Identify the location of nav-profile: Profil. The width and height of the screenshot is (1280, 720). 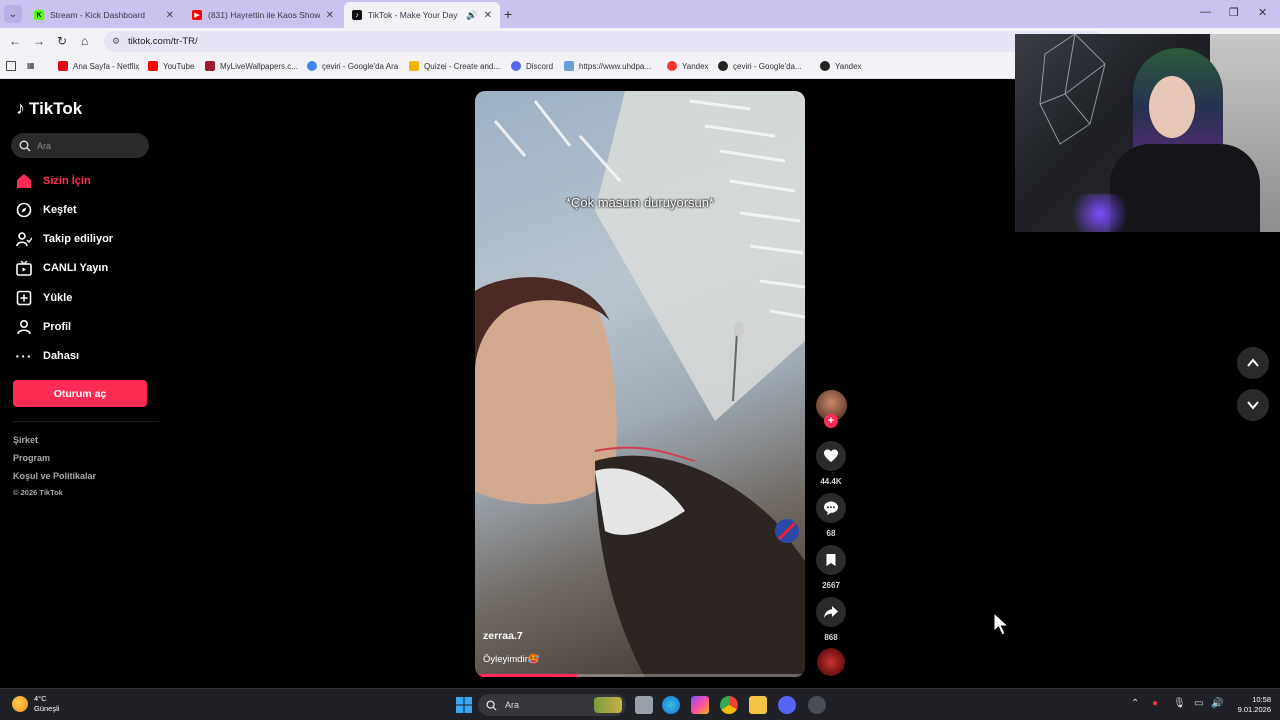
(43, 327).